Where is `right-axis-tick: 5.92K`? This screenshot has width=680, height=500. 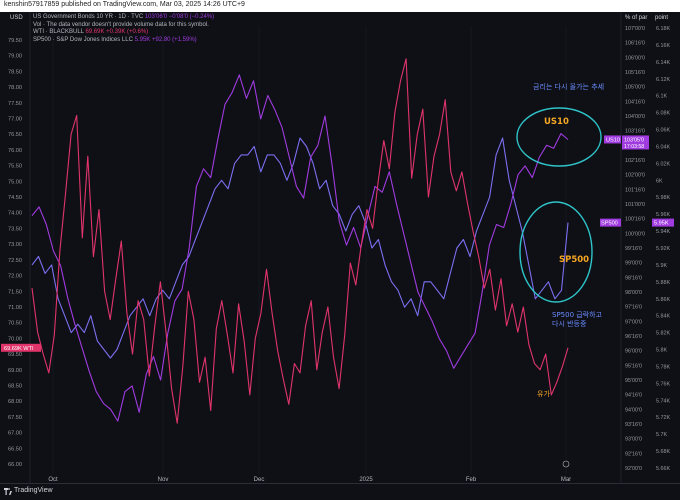 right-axis-tick: 5.92K is located at coordinates (663, 249).